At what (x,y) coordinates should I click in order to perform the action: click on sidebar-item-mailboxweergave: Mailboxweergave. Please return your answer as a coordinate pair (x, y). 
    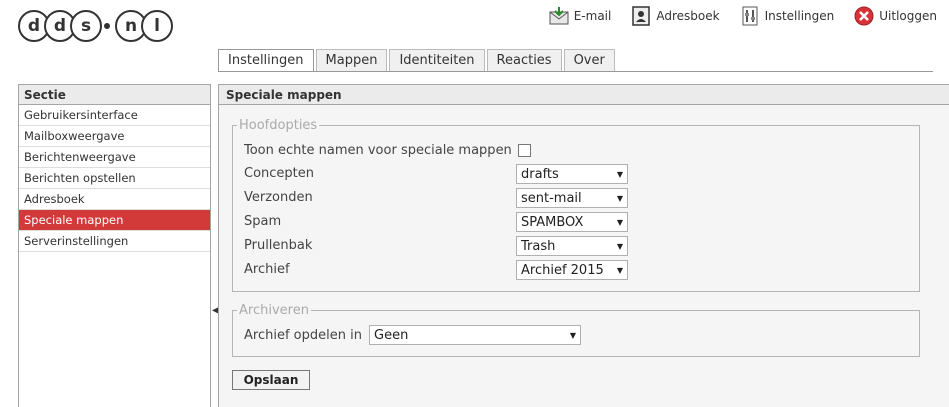
    Looking at the image, I should click on (114, 136).